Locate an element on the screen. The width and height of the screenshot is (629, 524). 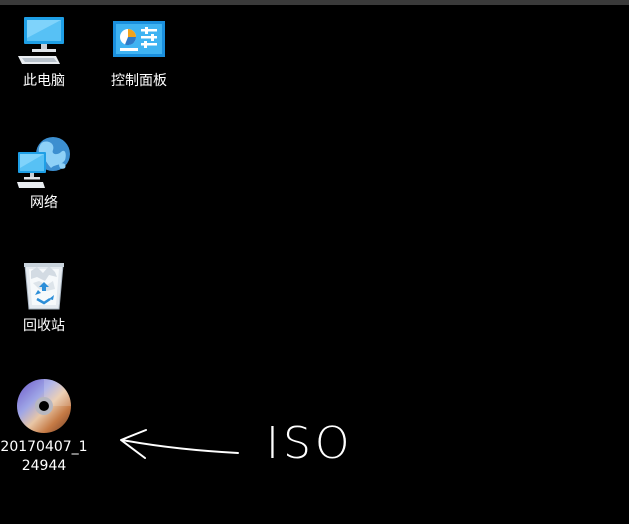
desktop-icon-recycle-bin: 回收站 is located at coordinates (44, 295).